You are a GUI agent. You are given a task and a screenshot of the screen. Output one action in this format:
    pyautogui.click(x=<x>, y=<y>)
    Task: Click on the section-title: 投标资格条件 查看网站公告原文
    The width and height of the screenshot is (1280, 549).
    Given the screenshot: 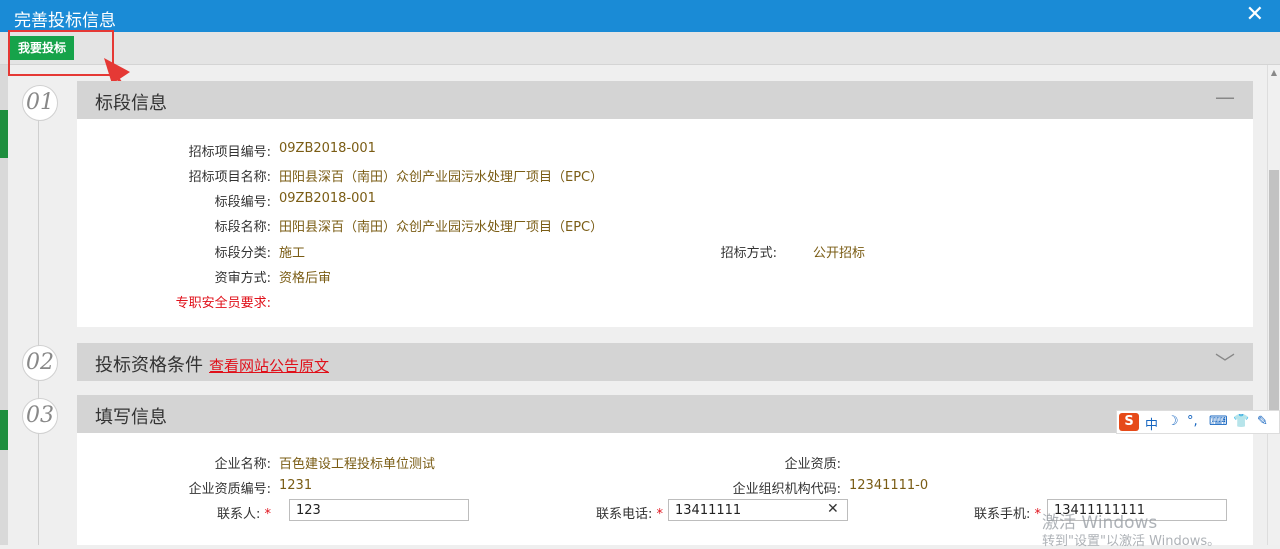 What is the action you would take?
    pyautogui.click(x=212, y=365)
    